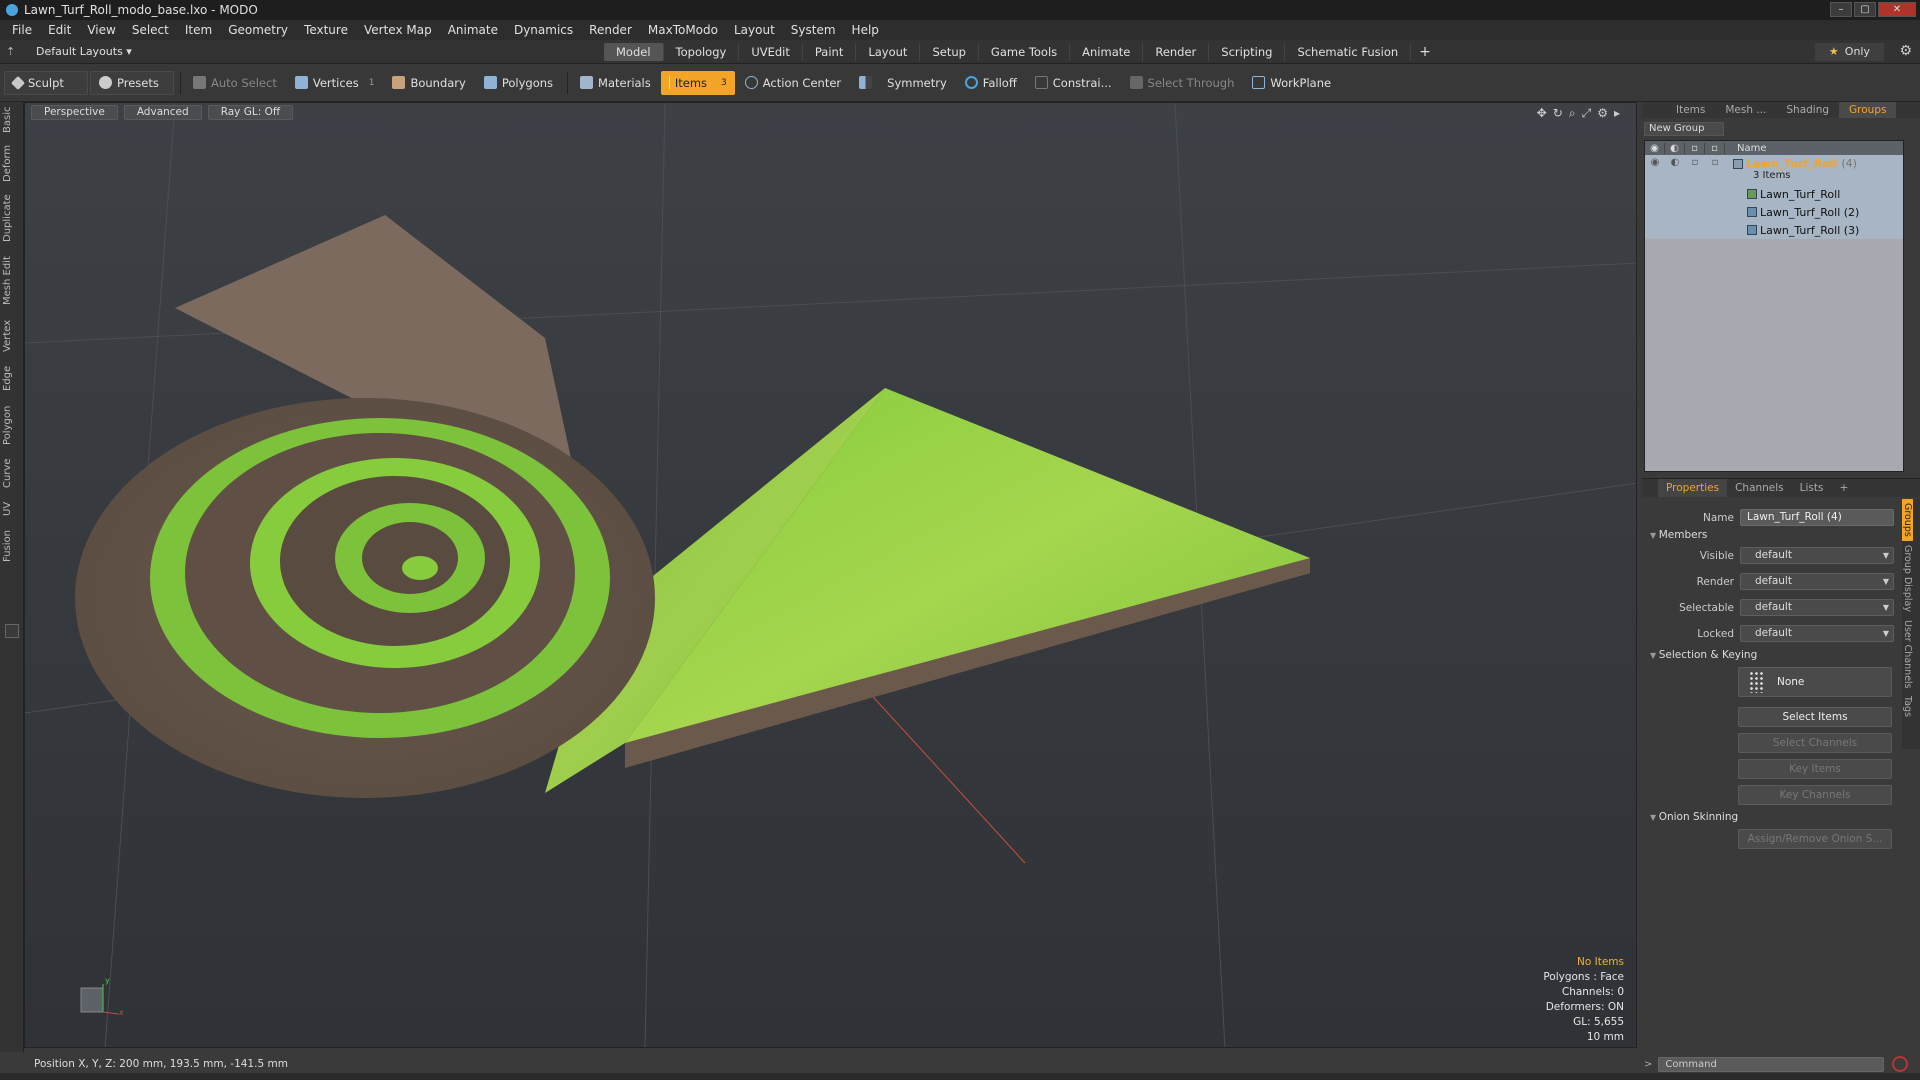 The height and width of the screenshot is (1080, 1920). What do you see at coordinates (1542, 113) in the screenshot?
I see `pan-icon: ✥` at bounding box center [1542, 113].